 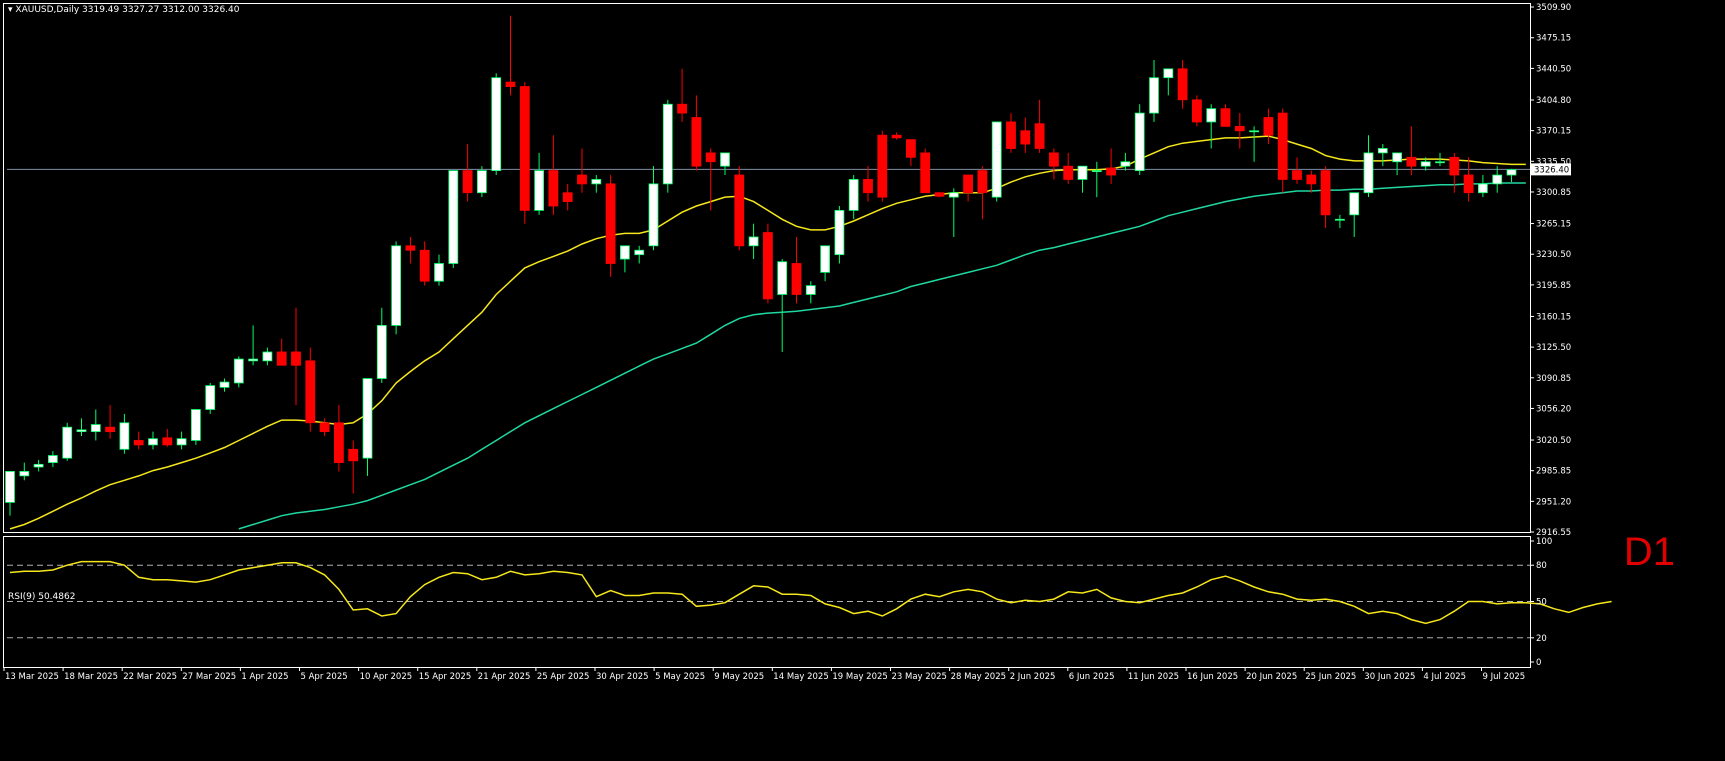 I want to click on date-tick-label: 18 Mar 2025, so click(x=91, y=677).